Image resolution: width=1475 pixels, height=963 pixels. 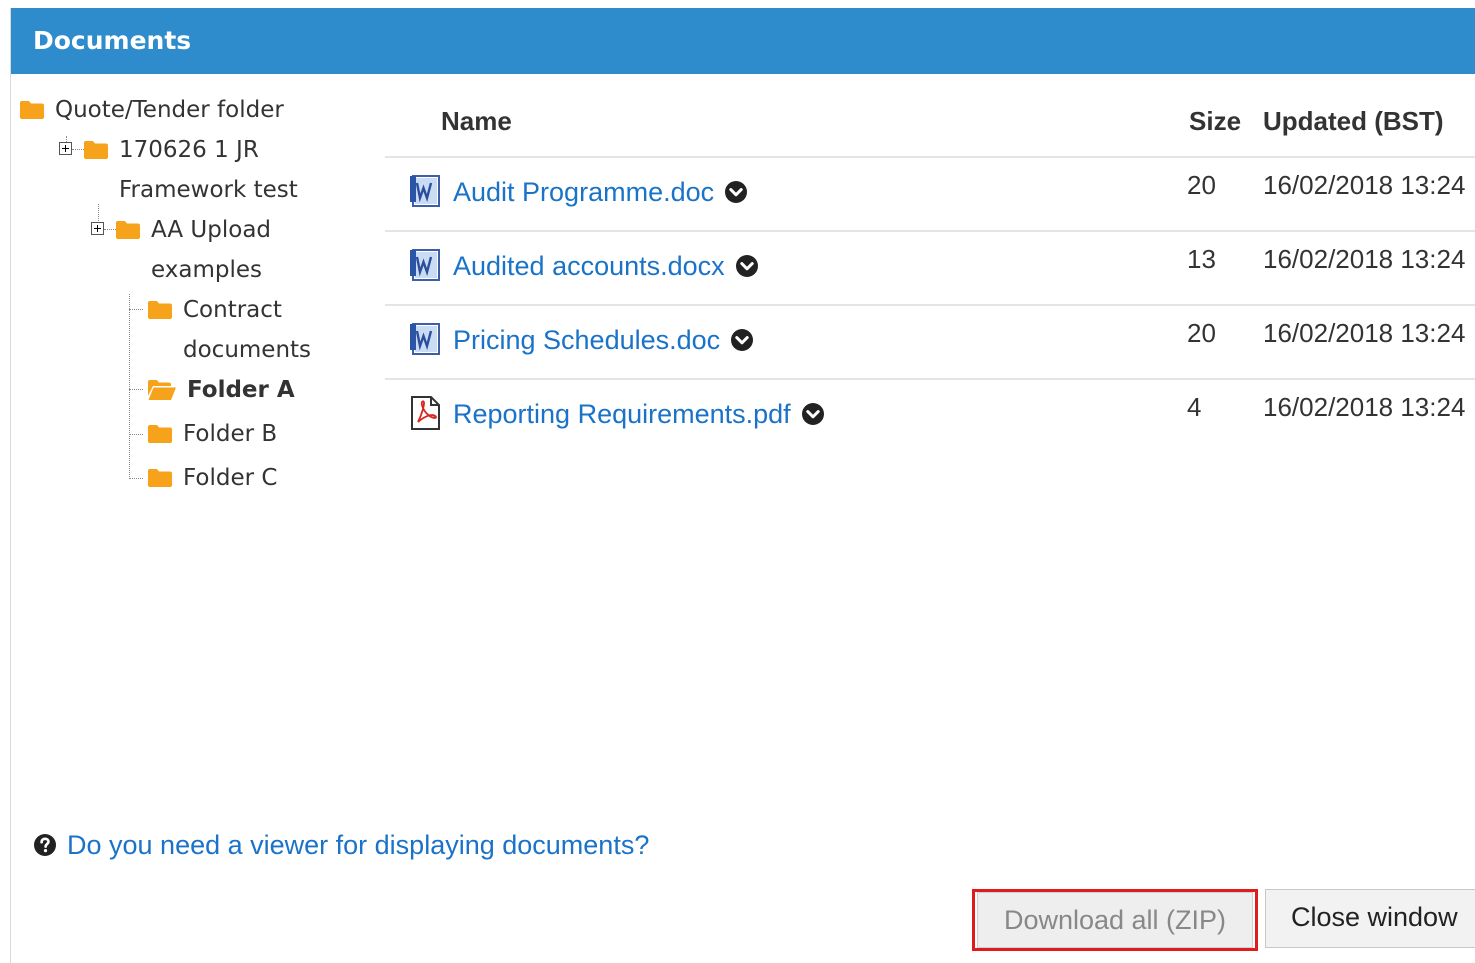 I want to click on file-link: Audited accounts.docx, so click(x=606, y=266).